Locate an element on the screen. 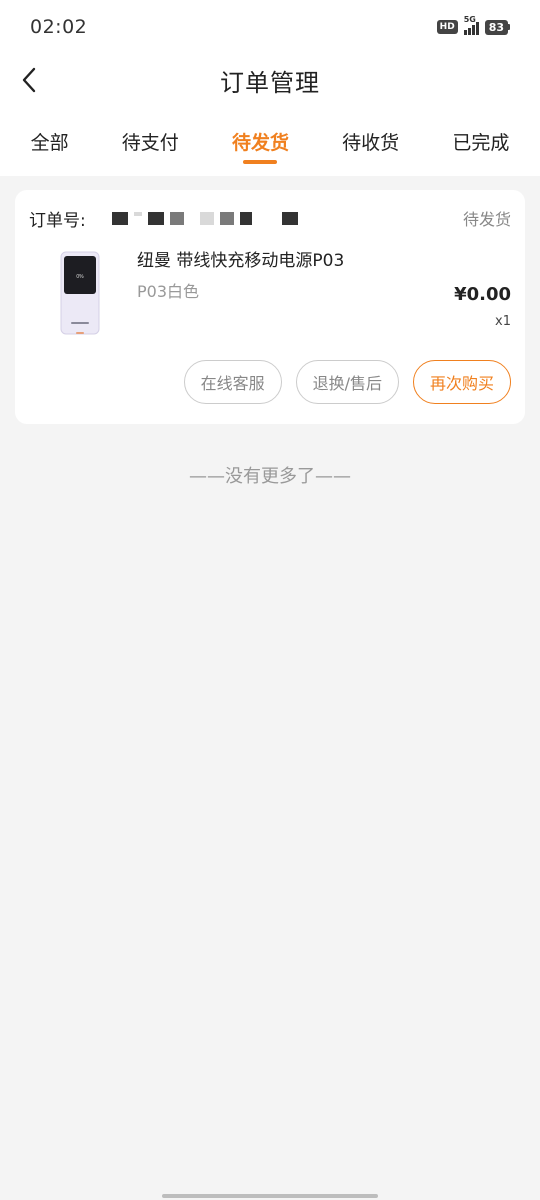  order-number-row: 订单号: 待发货 is located at coordinates (270, 218).